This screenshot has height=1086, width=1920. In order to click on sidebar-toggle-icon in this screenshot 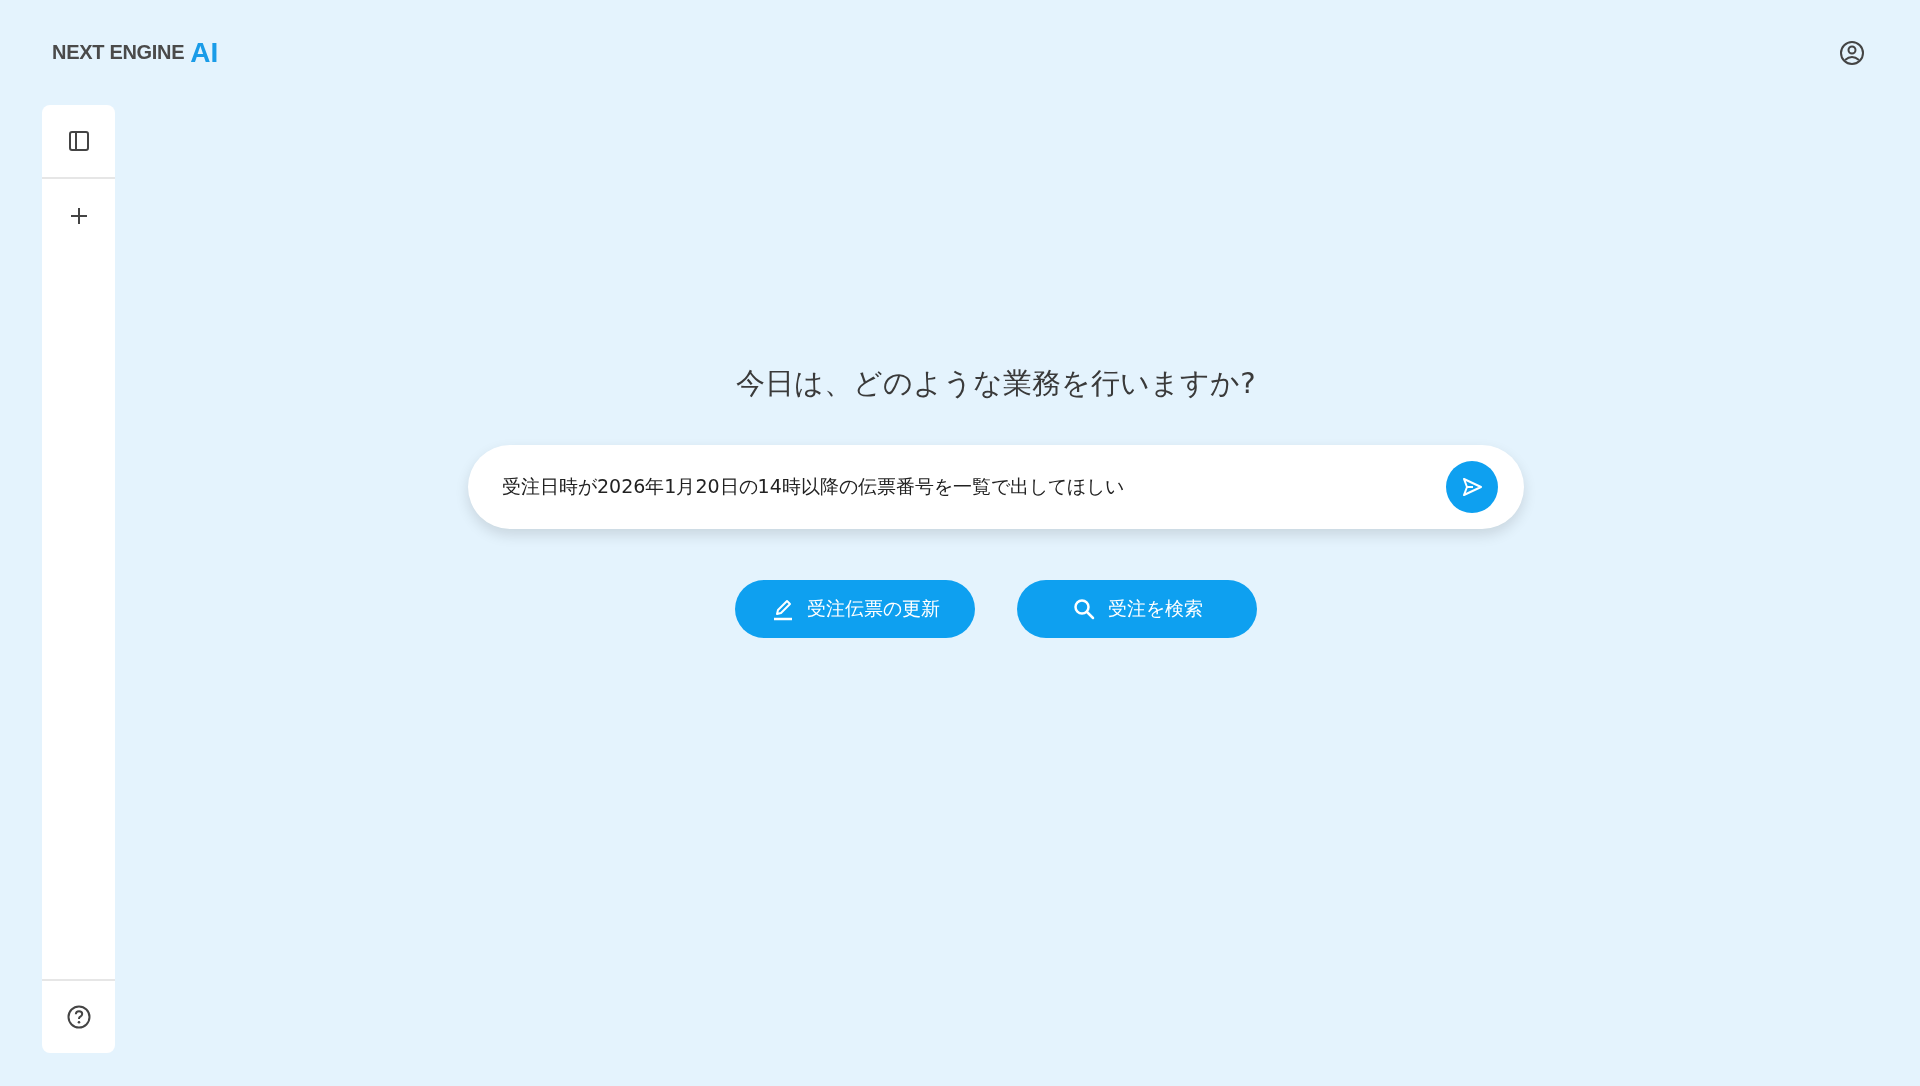, I will do `click(78, 141)`.